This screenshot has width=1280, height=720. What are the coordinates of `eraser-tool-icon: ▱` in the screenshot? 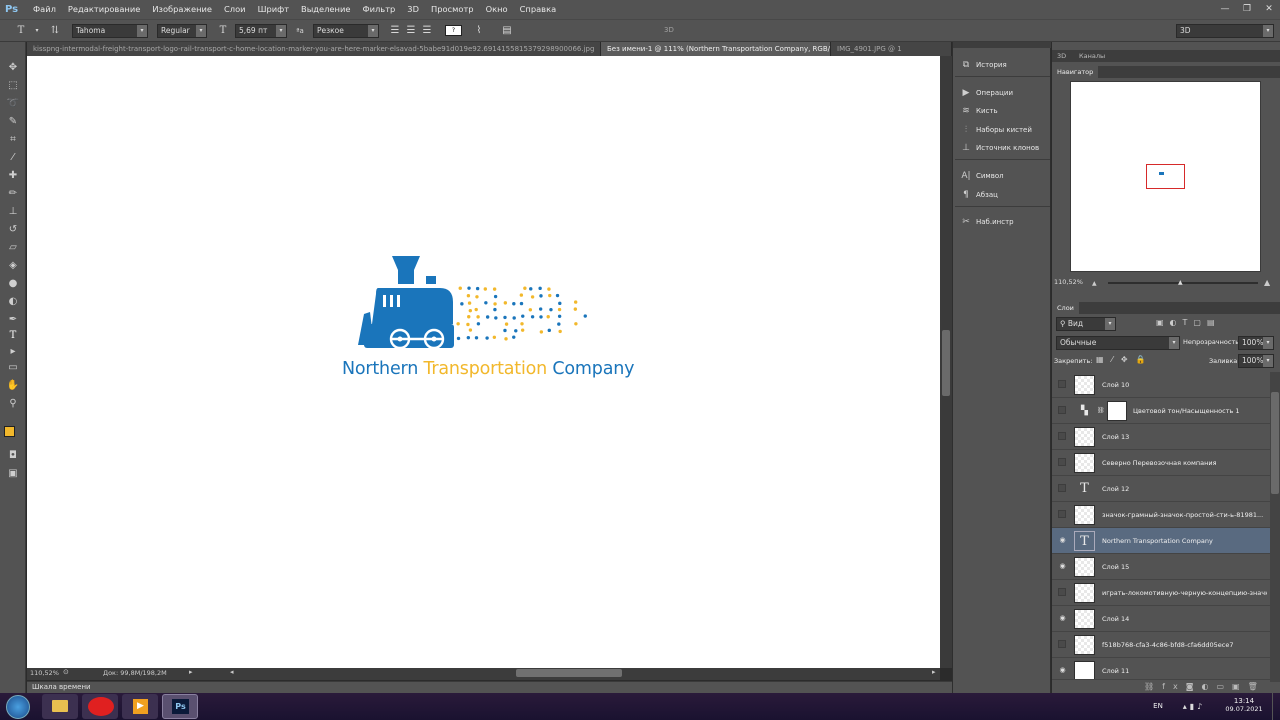 It's located at (13, 248).